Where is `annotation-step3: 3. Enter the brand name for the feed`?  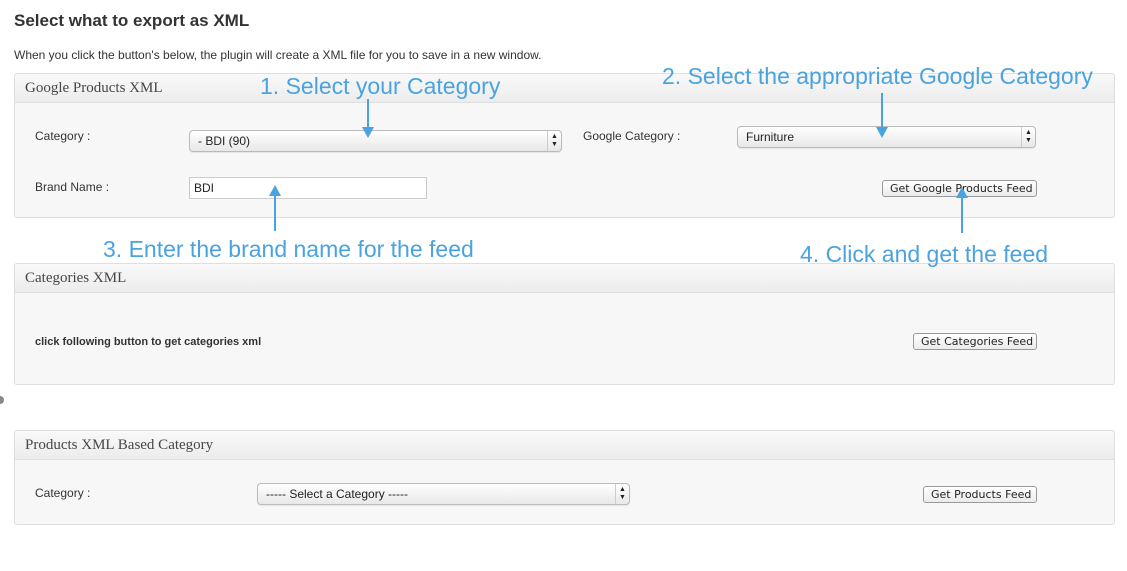
annotation-step3: 3. Enter the brand name for the feed is located at coordinates (288, 249).